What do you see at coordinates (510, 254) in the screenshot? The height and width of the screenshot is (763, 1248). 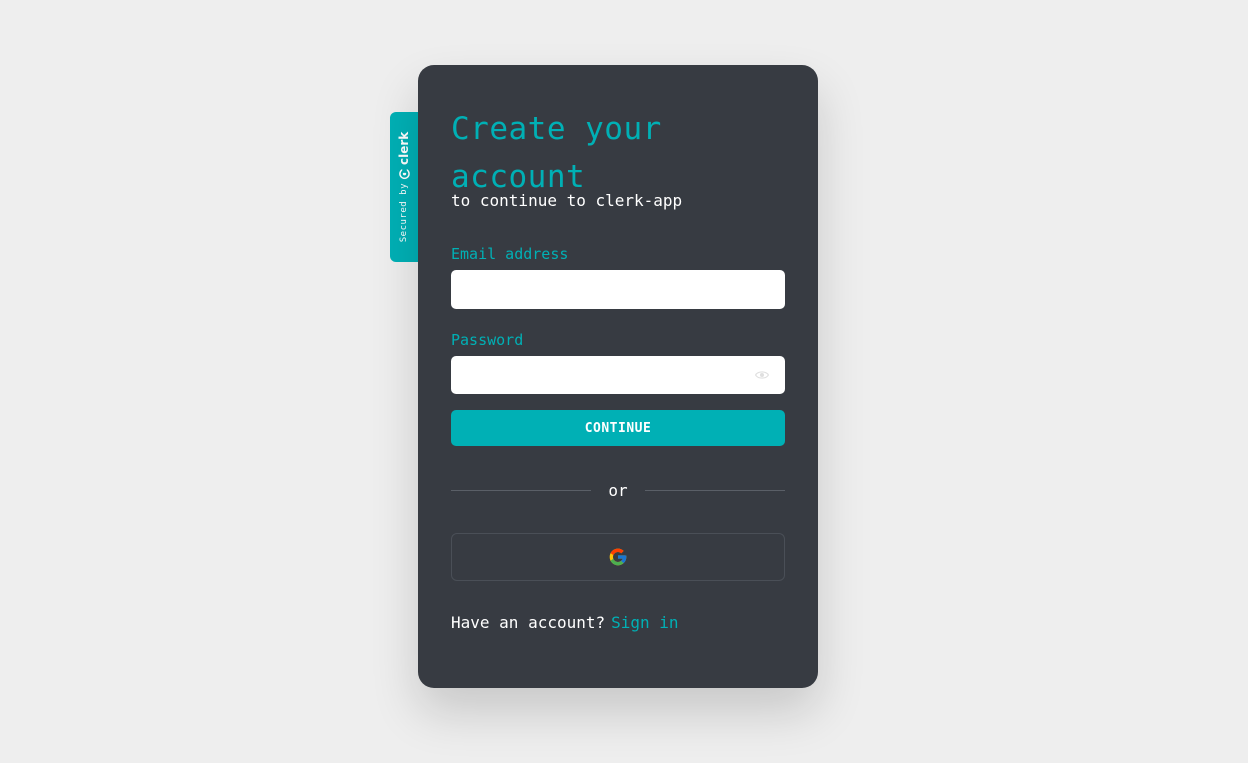 I see `email-label: Email address` at bounding box center [510, 254].